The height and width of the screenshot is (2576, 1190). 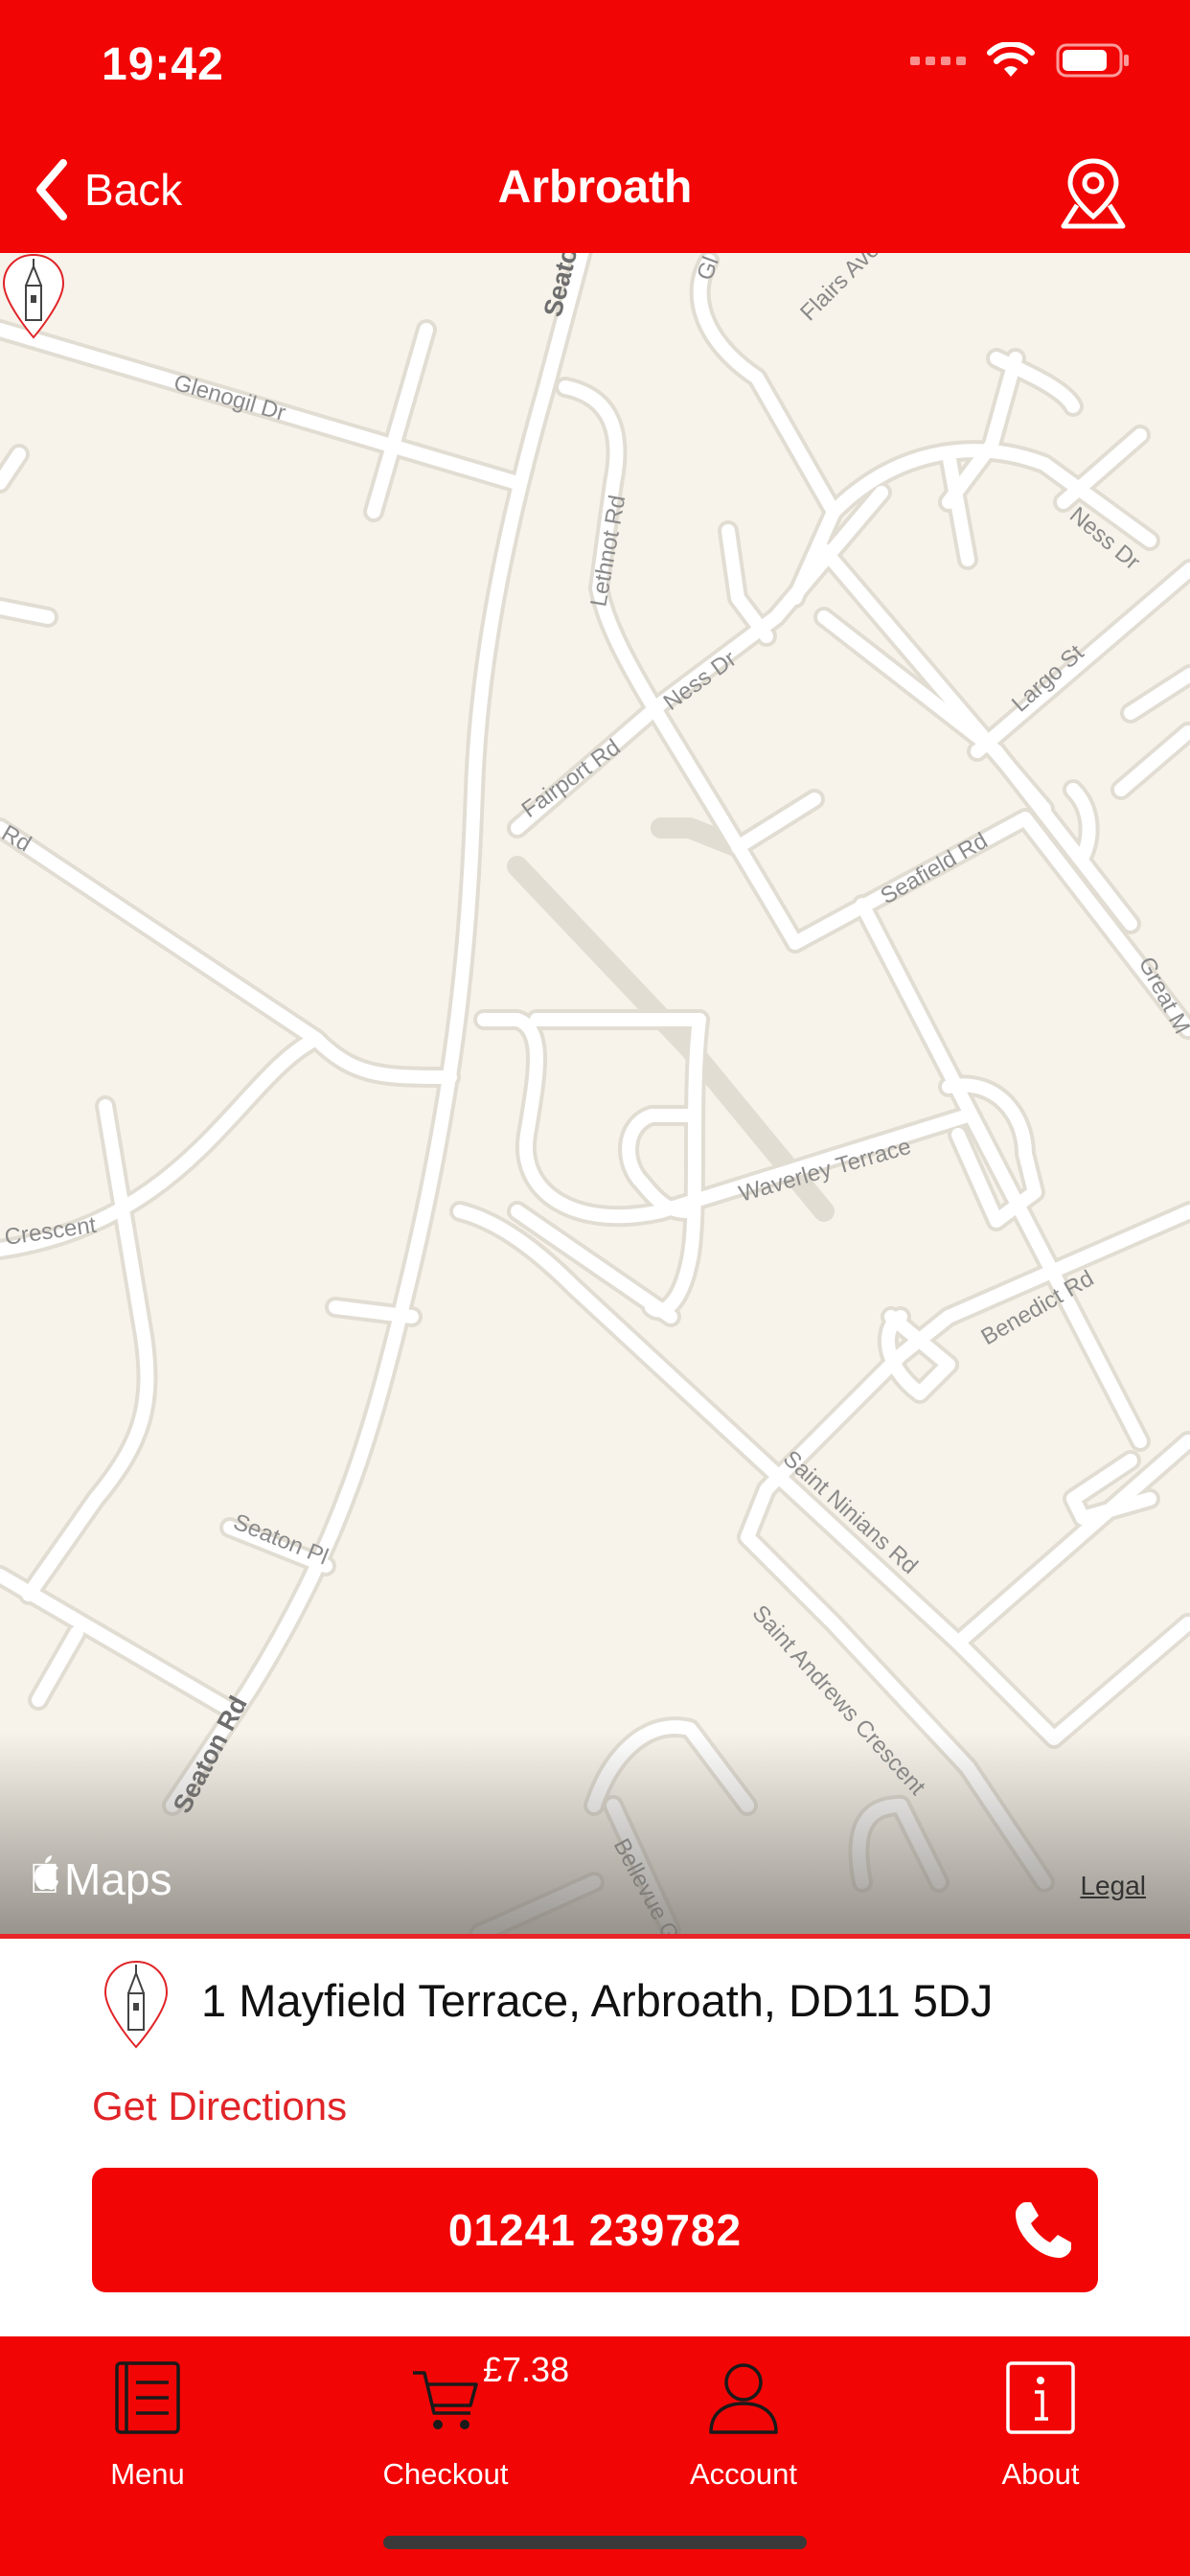 What do you see at coordinates (851, 1512) in the screenshot?
I see `street-label: Saint Ninians Rd` at bounding box center [851, 1512].